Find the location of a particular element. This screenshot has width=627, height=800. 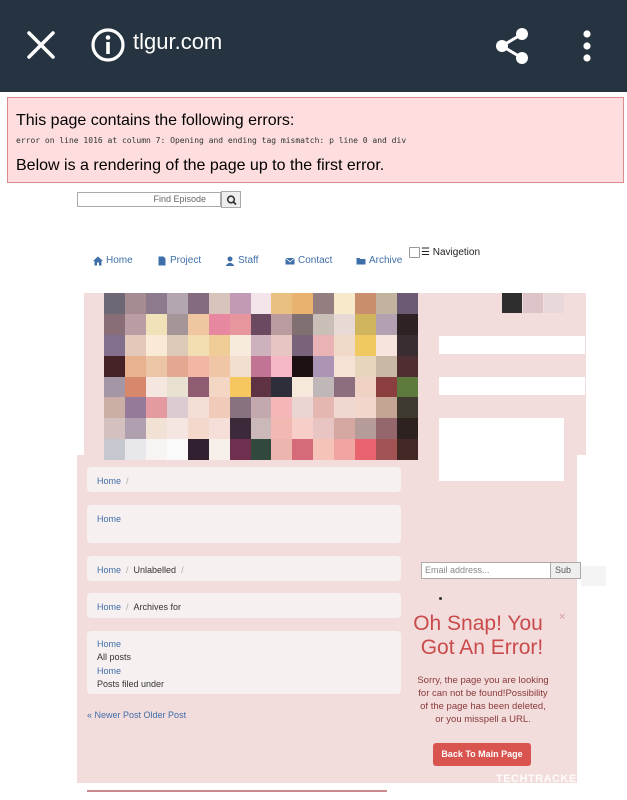

subscribe-overflow is located at coordinates (593, 576).